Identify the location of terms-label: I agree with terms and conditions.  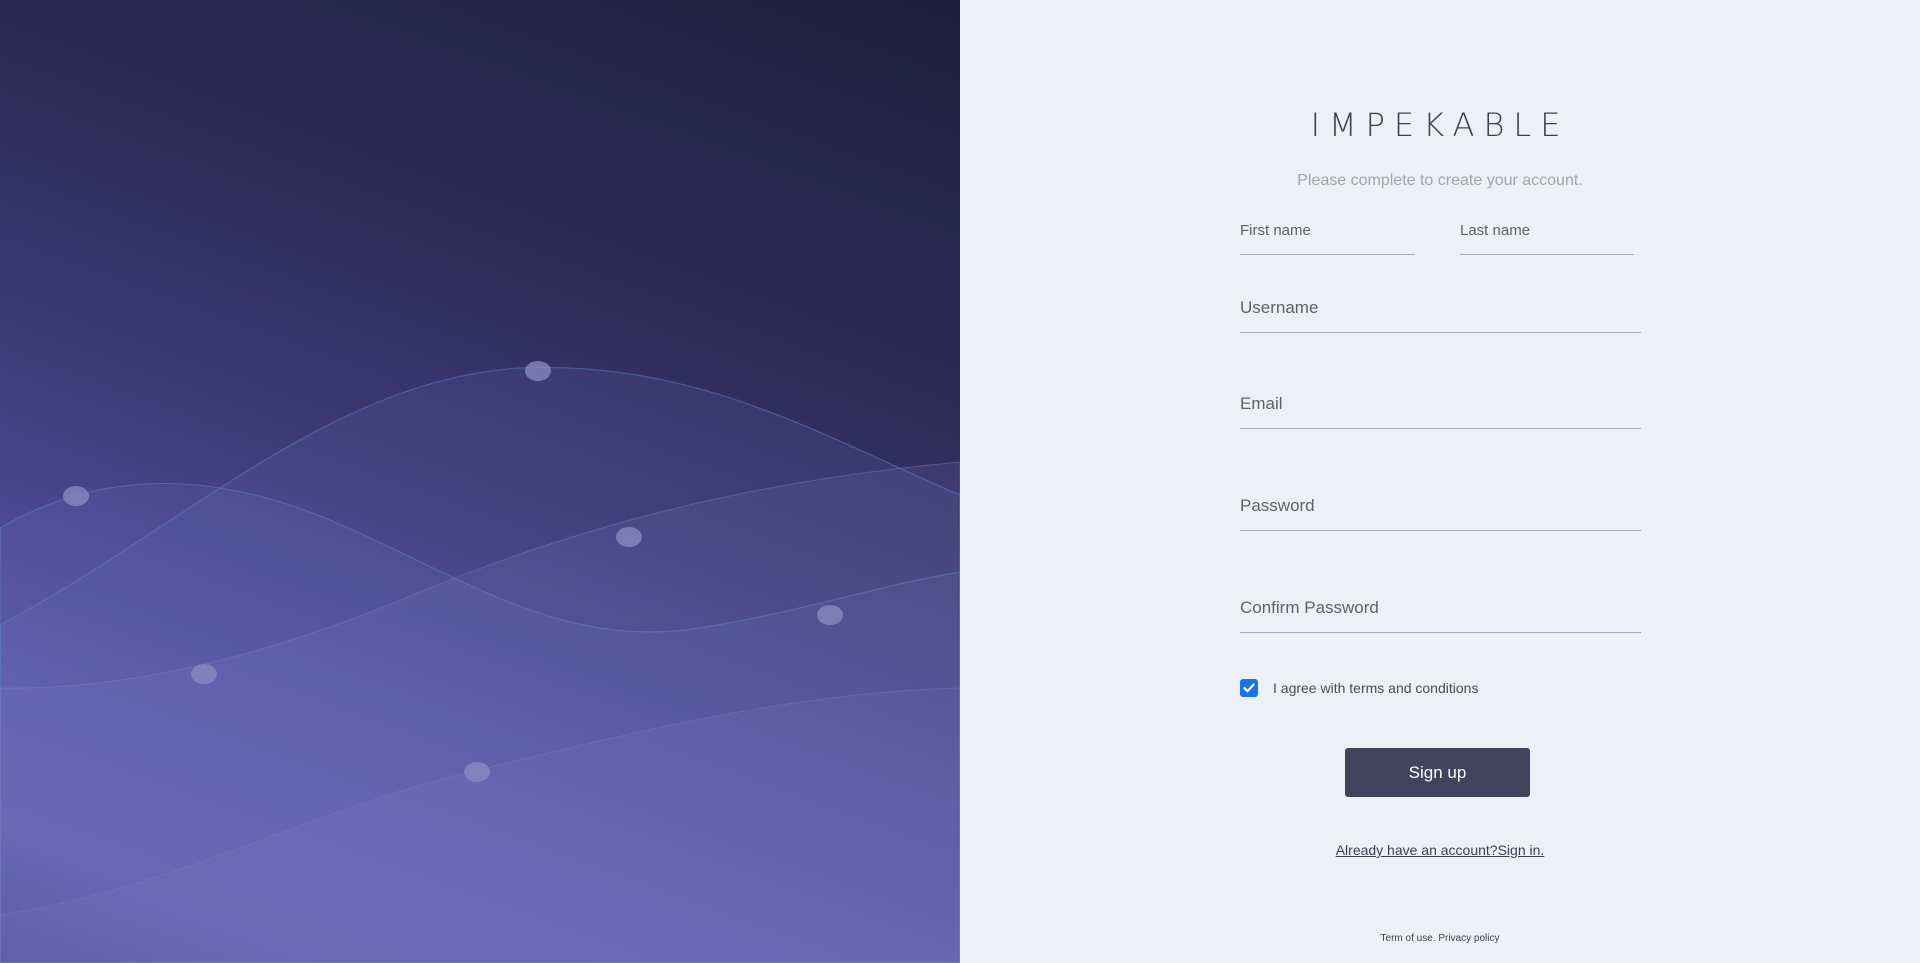
(1376, 688).